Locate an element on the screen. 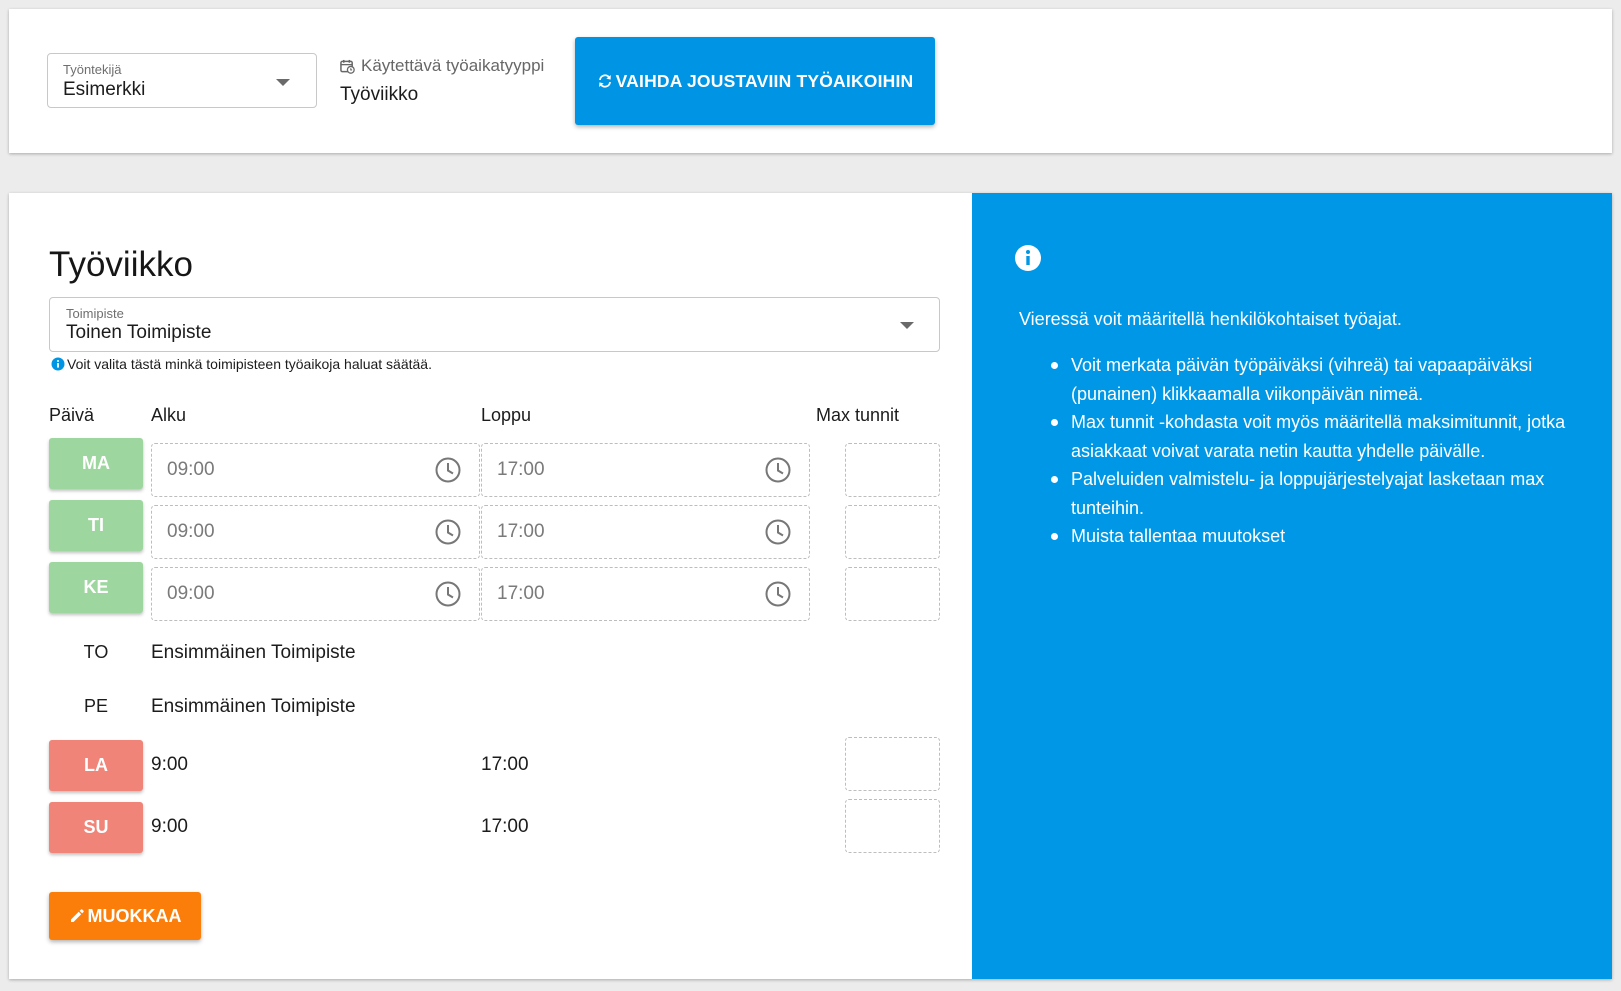  day-toggle-la: LA is located at coordinates (96, 765).